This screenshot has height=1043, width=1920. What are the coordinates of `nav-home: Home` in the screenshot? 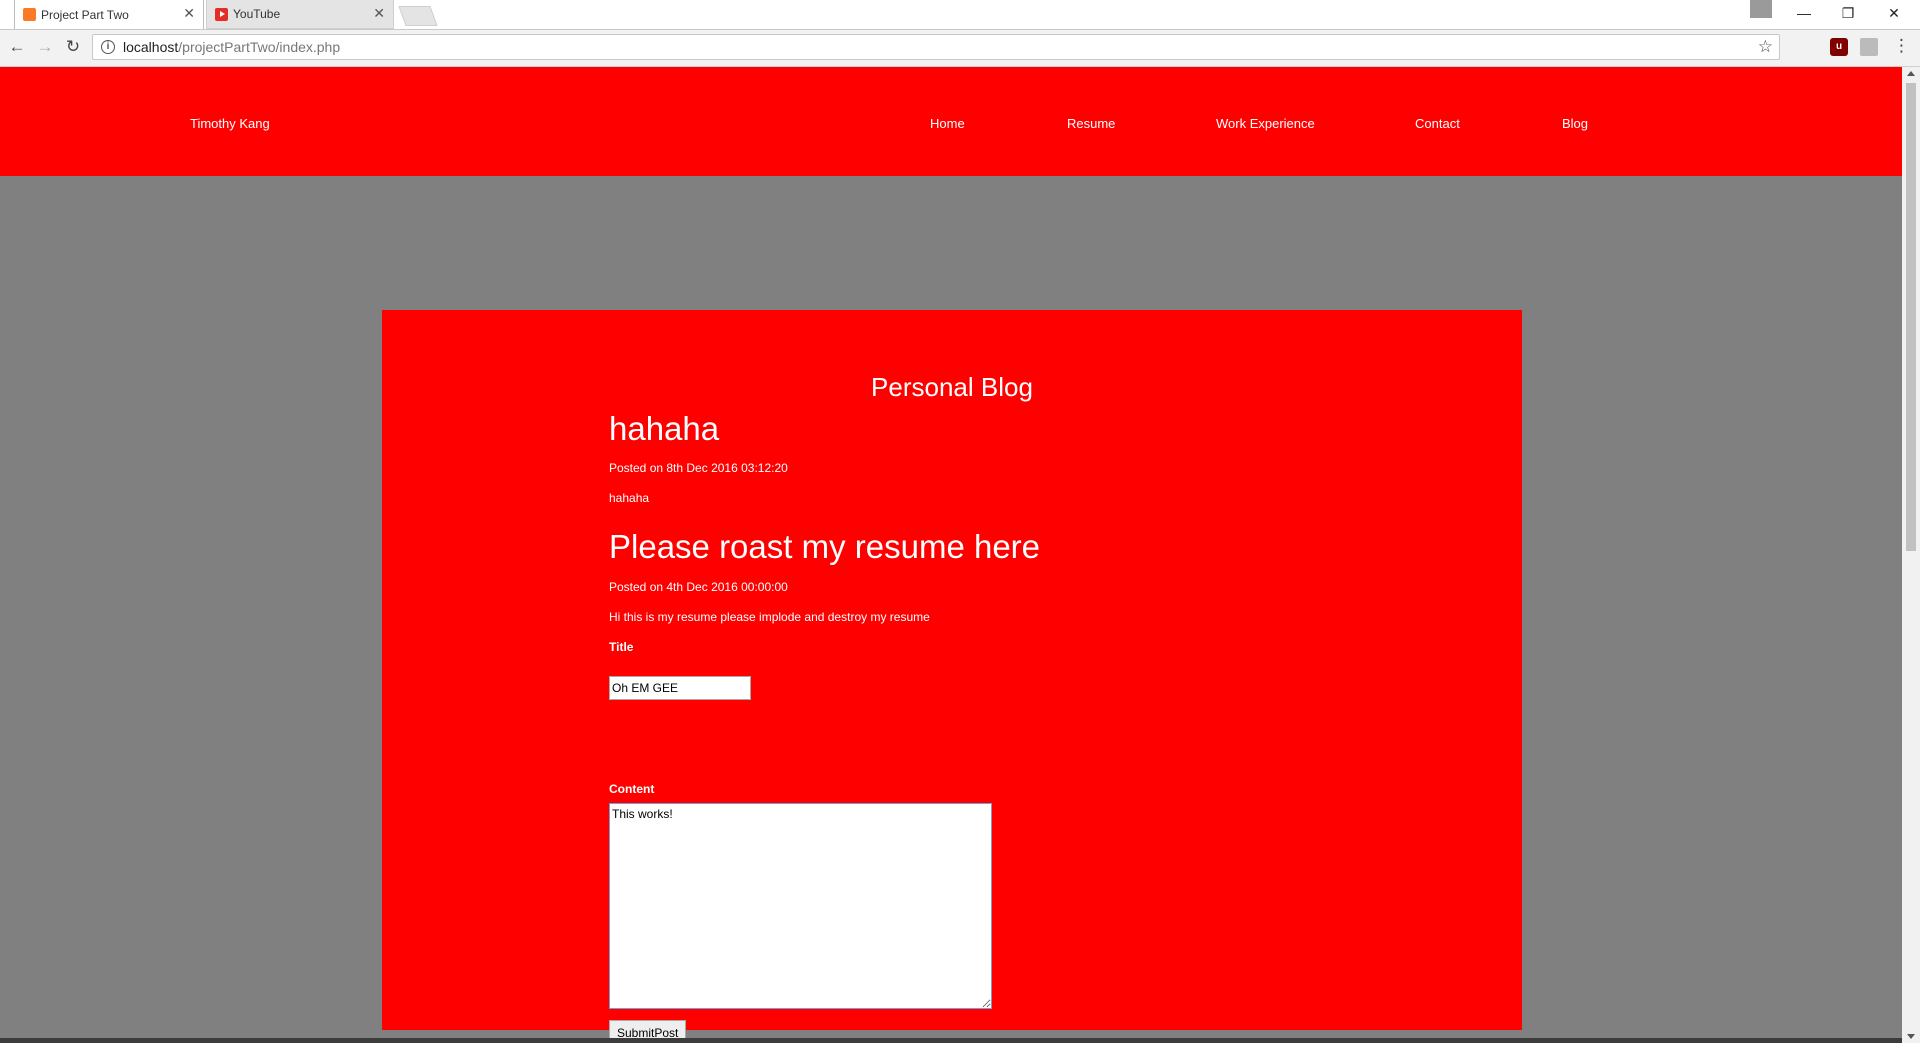 It's located at (947, 123).